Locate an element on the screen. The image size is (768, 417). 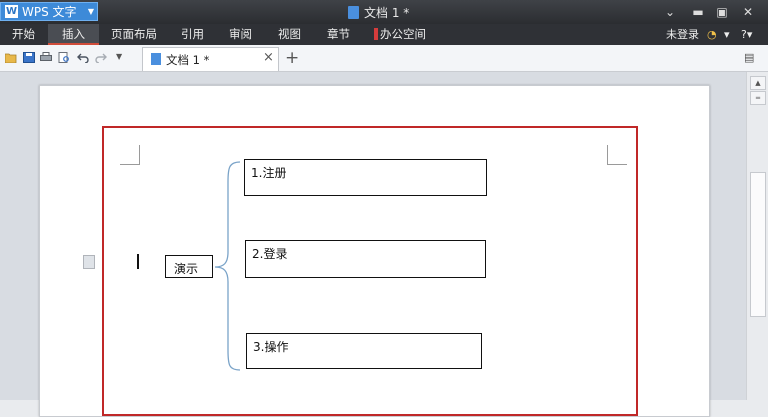
maximize-button: ▣ is located at coordinates (722, 12).